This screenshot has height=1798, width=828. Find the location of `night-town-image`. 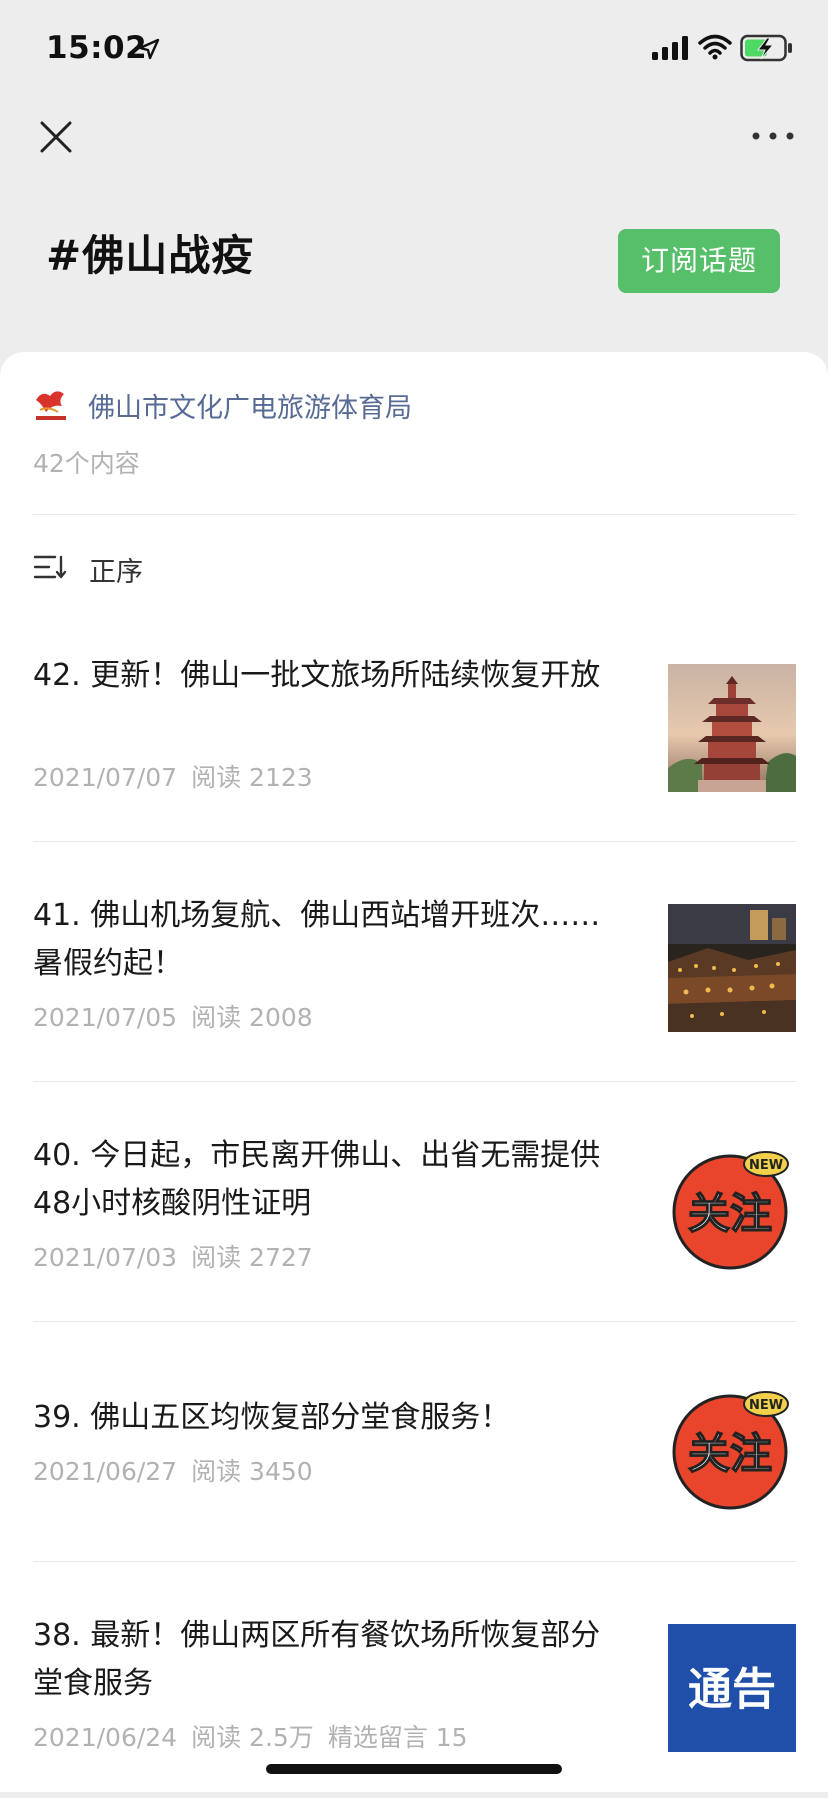

night-town-image is located at coordinates (732, 968).